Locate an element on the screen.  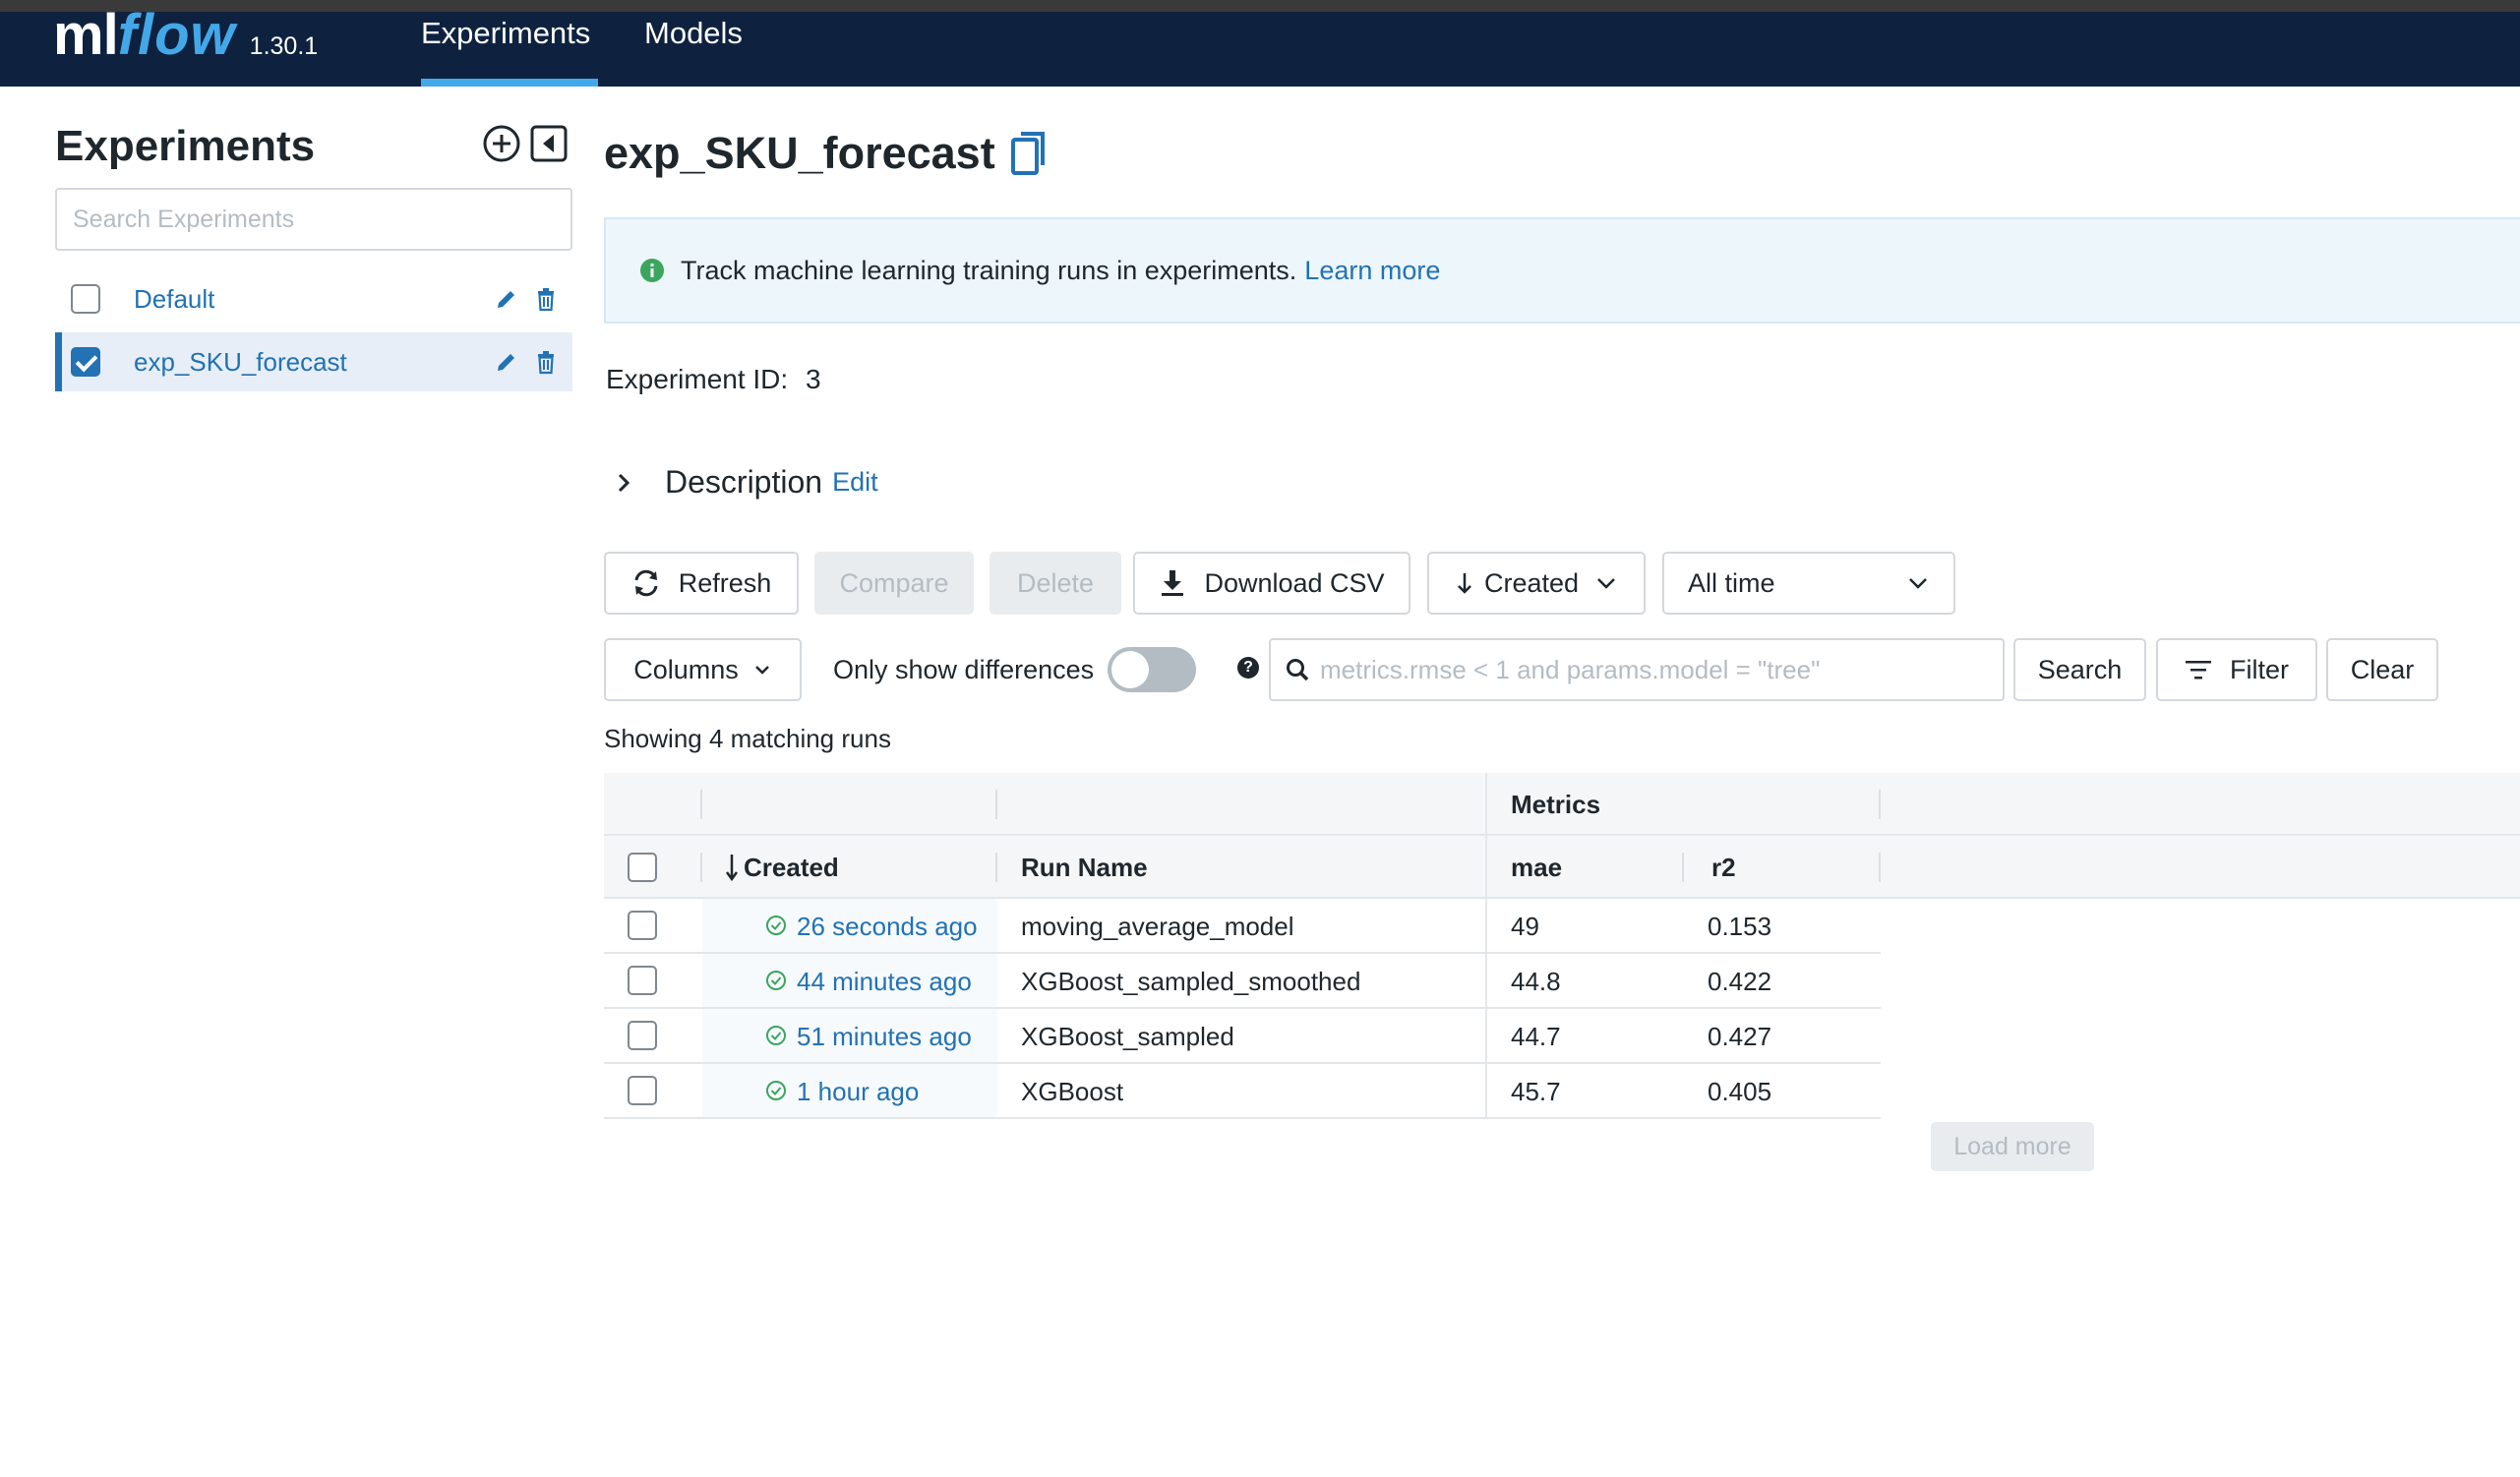
mlflow-logo: ml flow 1.30.1 is located at coordinates (186, 37).